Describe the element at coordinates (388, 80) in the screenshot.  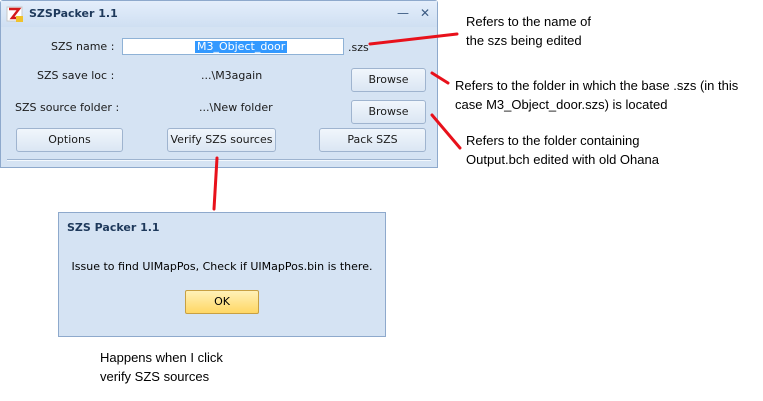
I see `browse-save-button: Browse` at that location.